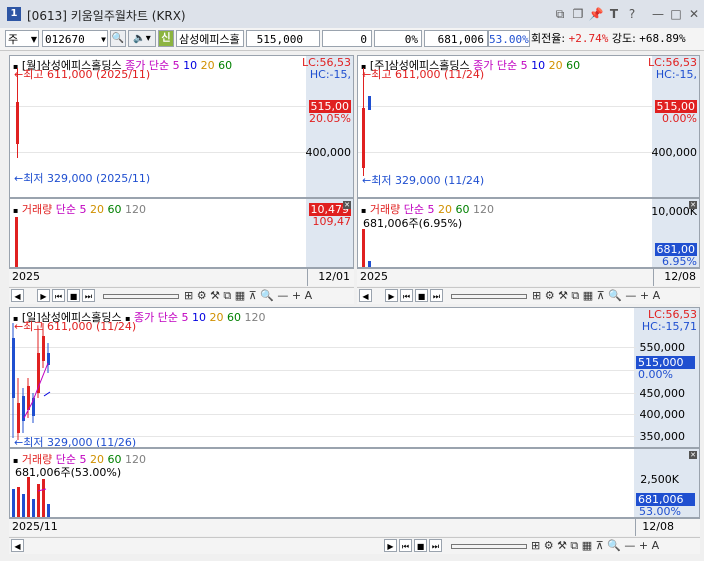 The width and height of the screenshot is (704, 561). What do you see at coordinates (103, 39) in the screenshot?
I see `chevron-down-icon: ▼` at bounding box center [103, 39].